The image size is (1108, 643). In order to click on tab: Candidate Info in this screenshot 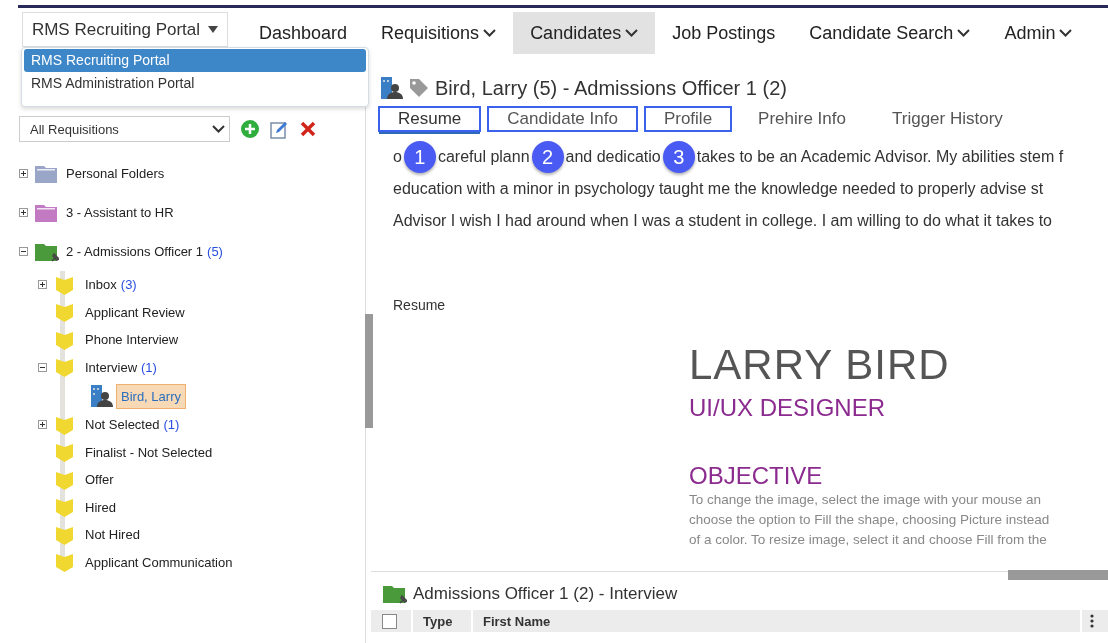, I will do `click(562, 119)`.